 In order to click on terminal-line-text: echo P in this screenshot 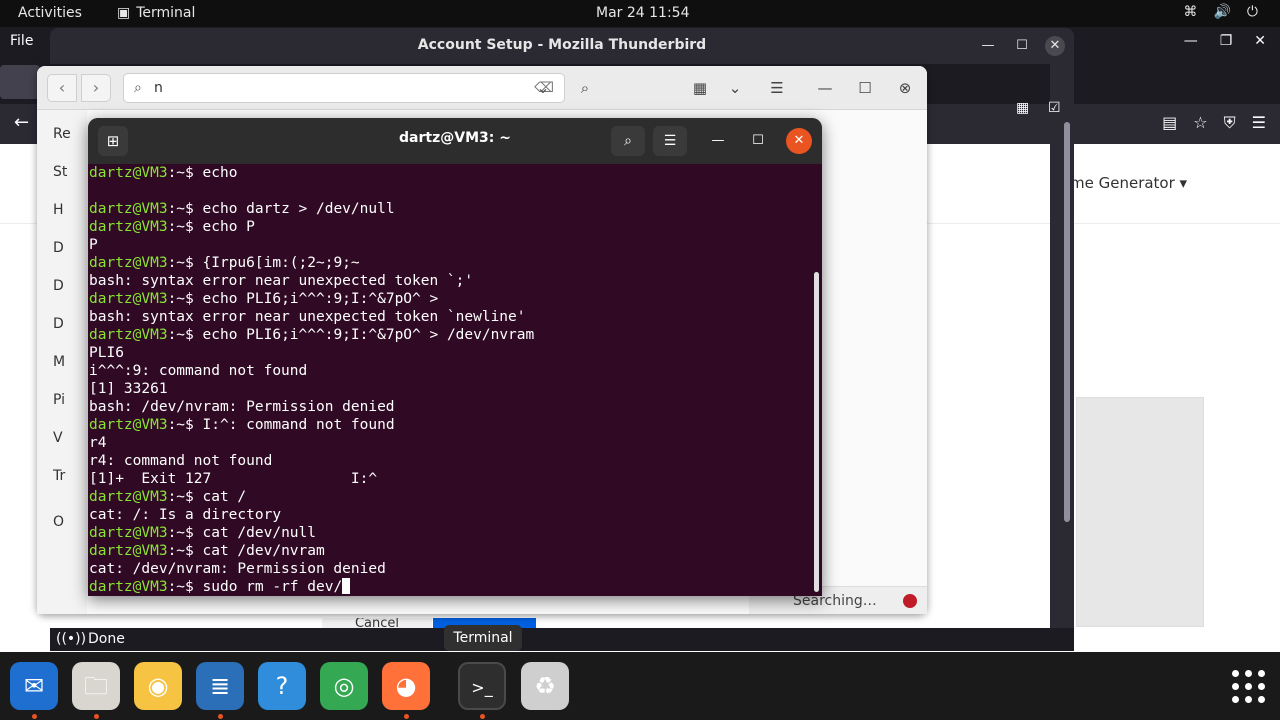, I will do `click(224, 227)`.